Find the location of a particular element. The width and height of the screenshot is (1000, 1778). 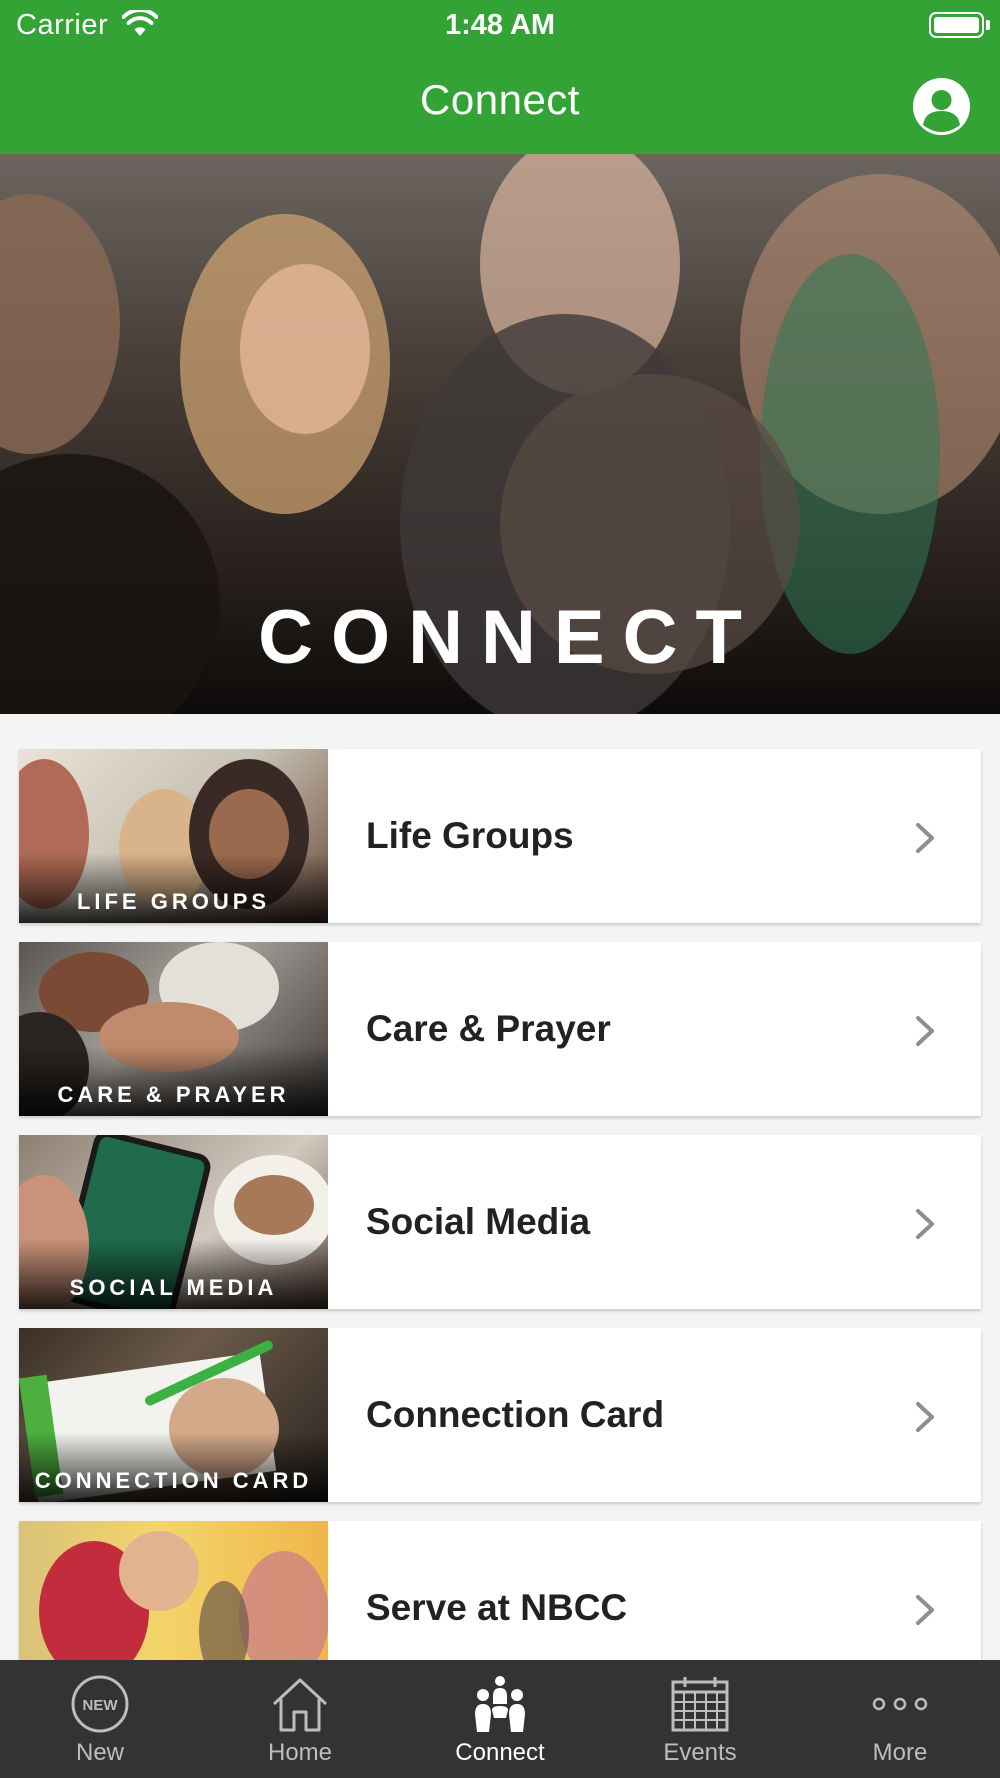

status-bar: Carrier 1:48 AM is located at coordinates (500, 26).